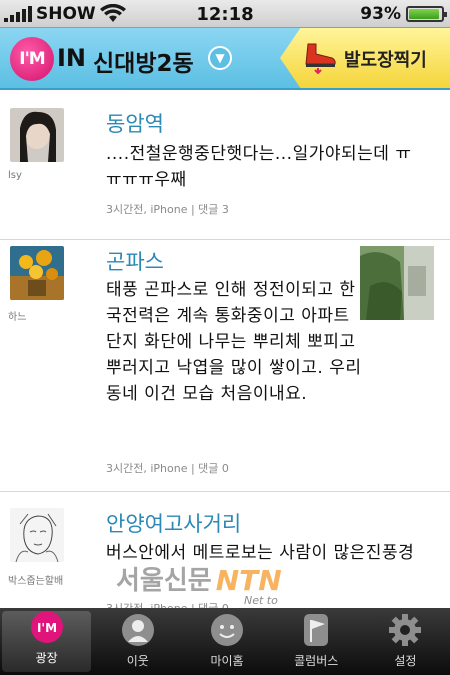 This screenshot has height=675, width=450. What do you see at coordinates (259, 167) in the screenshot?
I see `post-body: ....전철운행중단햇다는...일가야되는데 ㅠㅠㅠㅠ우째` at bounding box center [259, 167].